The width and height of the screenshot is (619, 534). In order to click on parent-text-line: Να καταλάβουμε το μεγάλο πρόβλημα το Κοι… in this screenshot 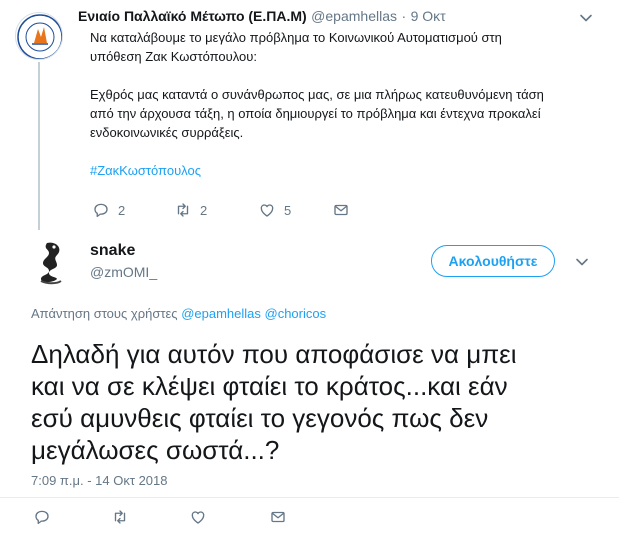, I will do `click(296, 37)`.